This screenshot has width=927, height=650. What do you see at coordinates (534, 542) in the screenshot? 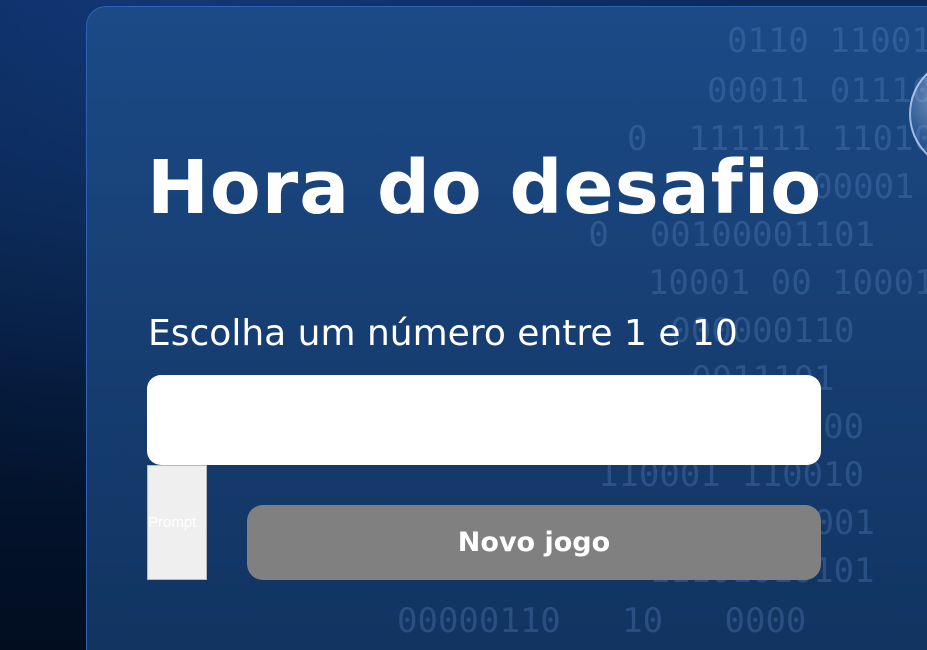
I see `new-game-button: Novo jogo` at bounding box center [534, 542].